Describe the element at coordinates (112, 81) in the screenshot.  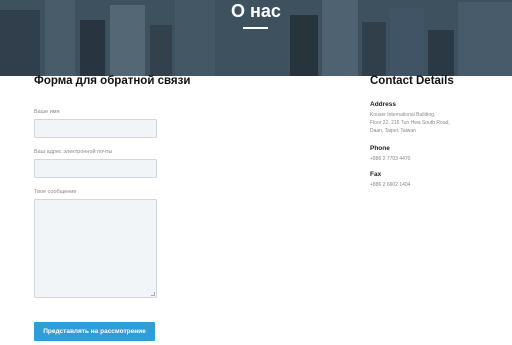
I see `form-title: Форма для обратной связи` at that location.